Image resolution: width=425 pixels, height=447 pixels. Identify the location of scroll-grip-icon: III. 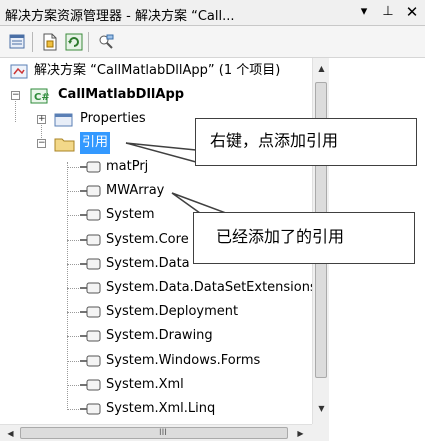
(163, 433).